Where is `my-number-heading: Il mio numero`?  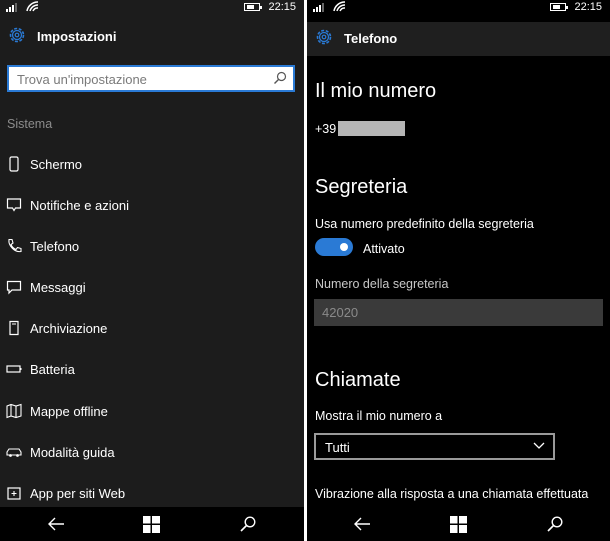
my-number-heading: Il mio numero is located at coordinates (376, 91).